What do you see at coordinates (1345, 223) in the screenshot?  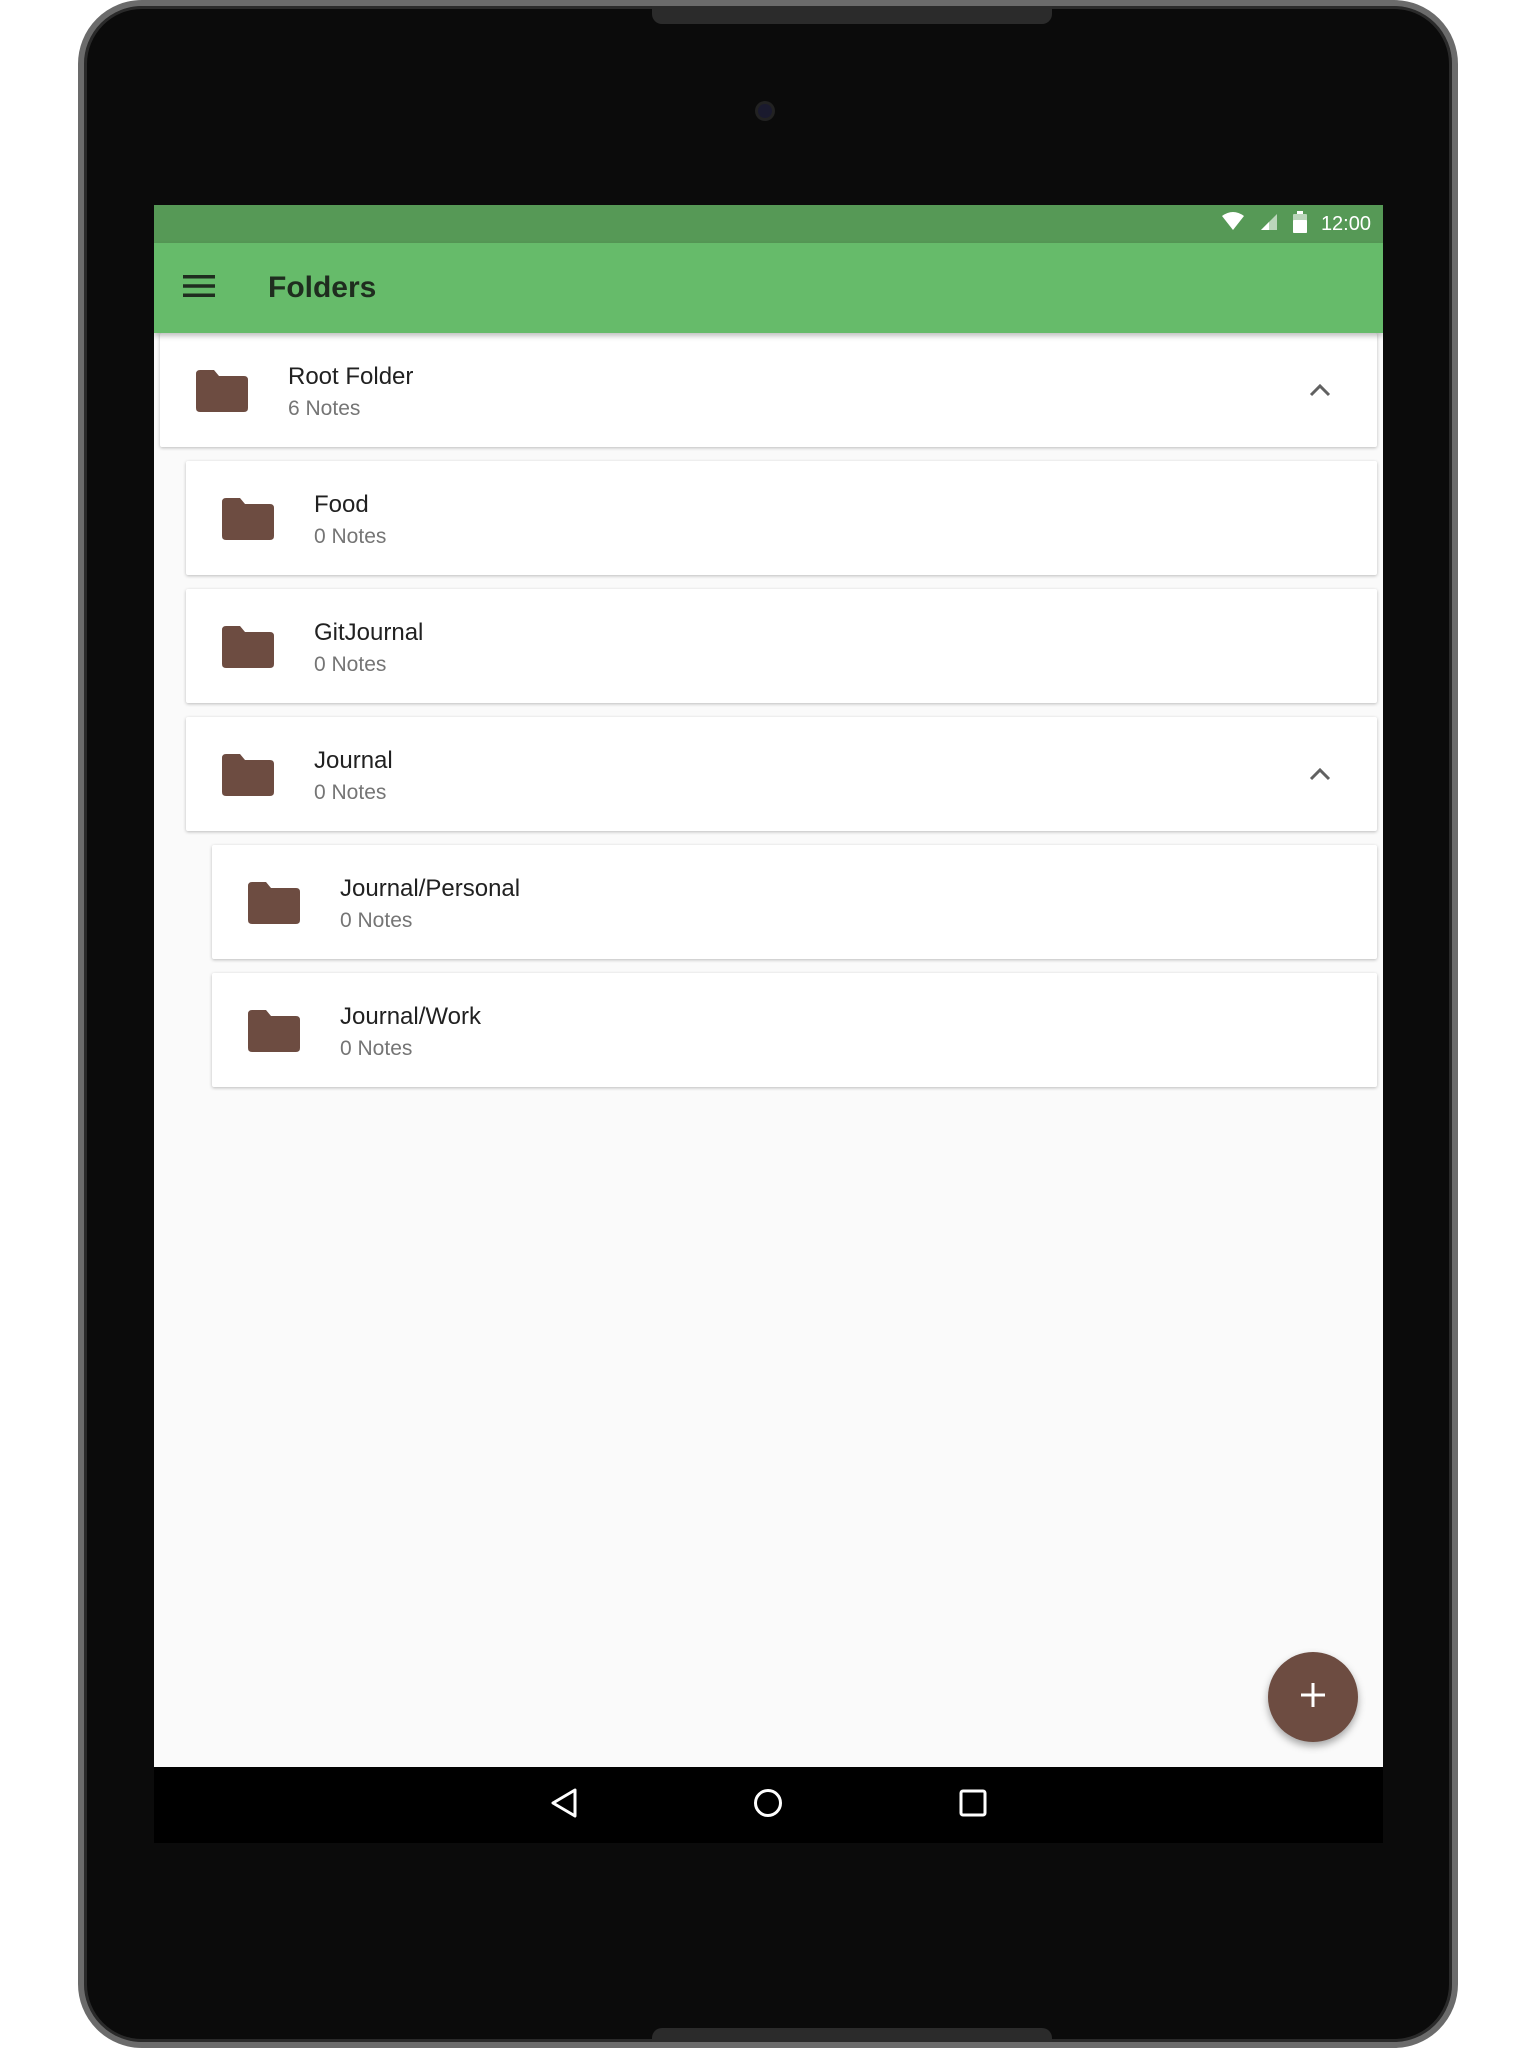 I see `status-time: 12:00` at bounding box center [1345, 223].